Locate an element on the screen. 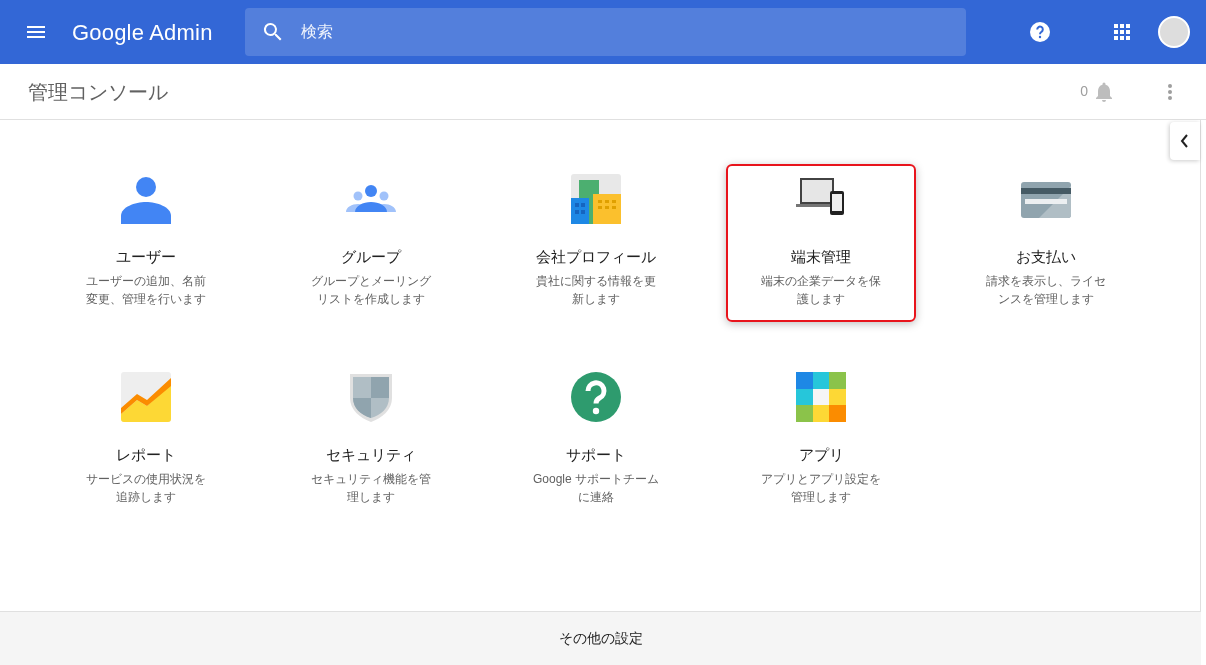  help-icon is located at coordinates (1040, 32).